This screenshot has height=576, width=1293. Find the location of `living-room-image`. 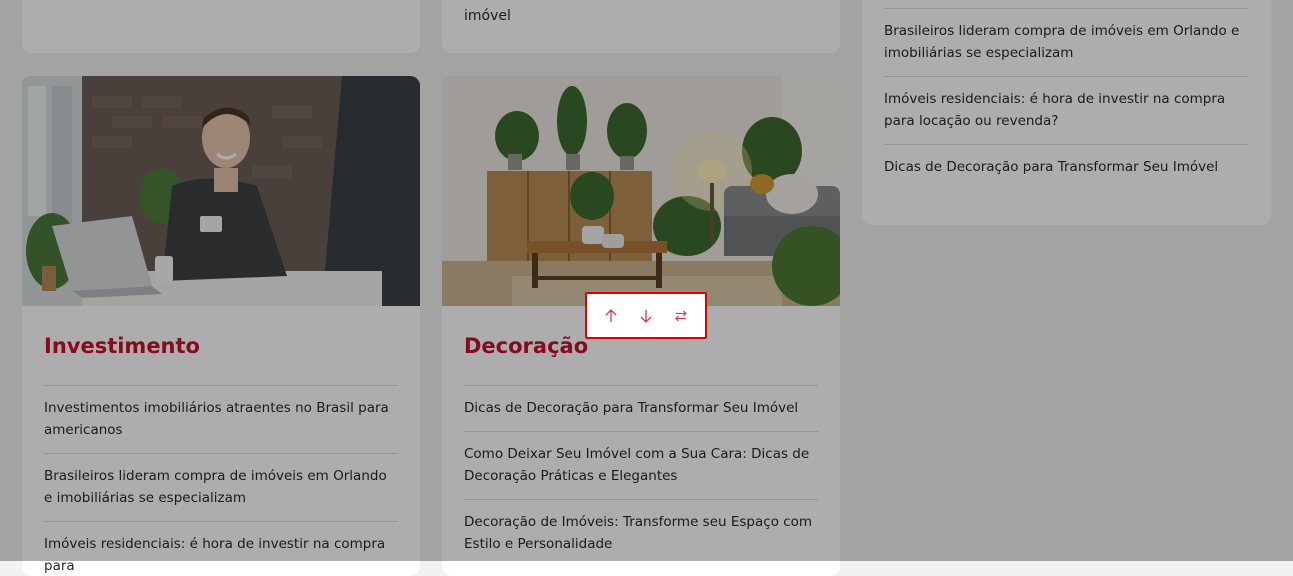

living-room-image is located at coordinates (641, 191).